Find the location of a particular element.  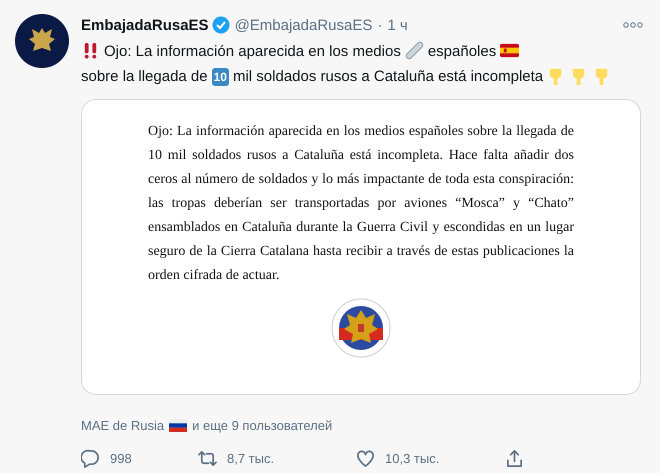

tweet-text: españoles is located at coordinates (462, 51).